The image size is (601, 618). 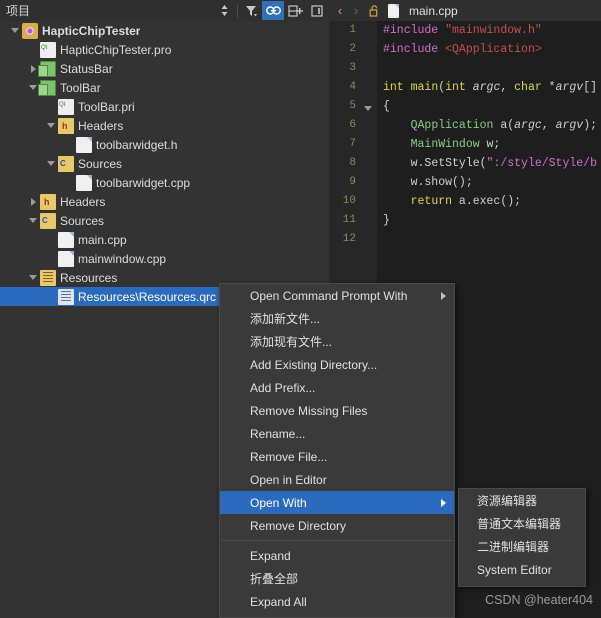 What do you see at coordinates (428, 182) in the screenshot?
I see `code-token: w.show();` at bounding box center [428, 182].